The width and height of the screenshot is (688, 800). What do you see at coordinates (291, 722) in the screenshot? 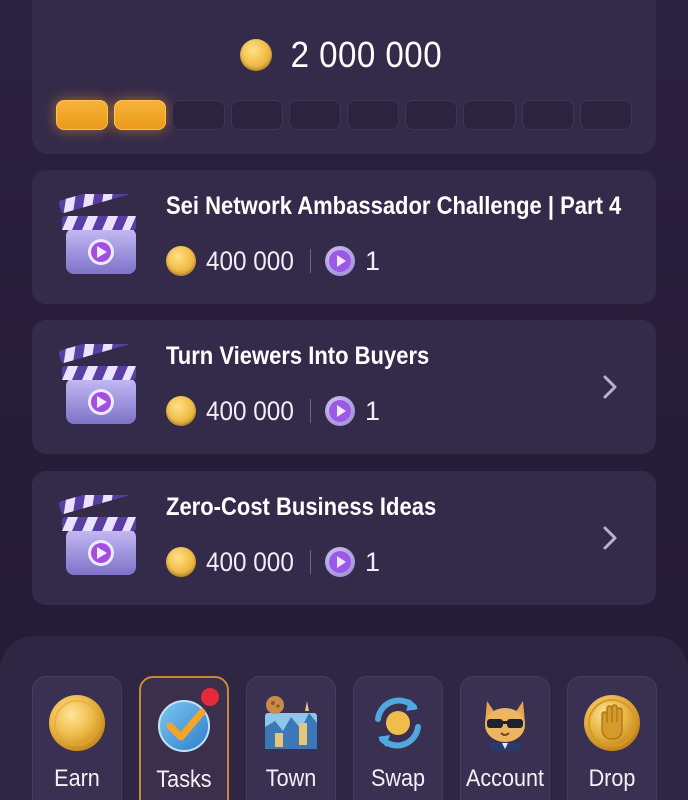
I see `town-icon` at bounding box center [291, 722].